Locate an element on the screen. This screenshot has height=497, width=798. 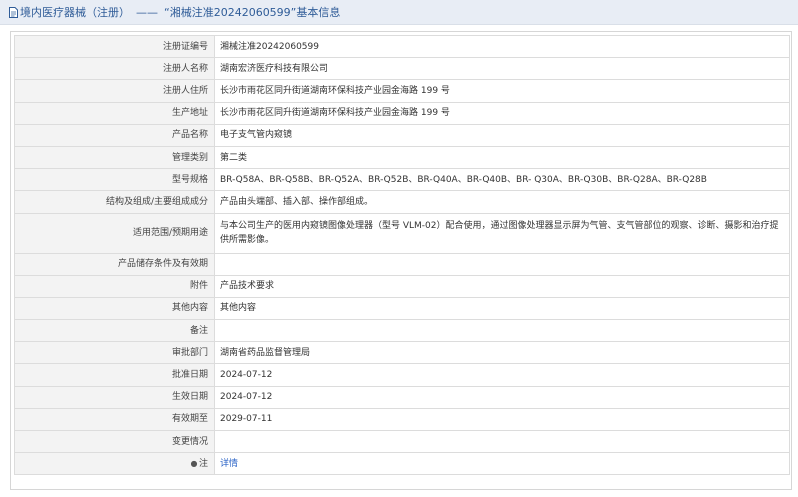
table-row: 批准日期 2024-07-12 is located at coordinates (402, 375).